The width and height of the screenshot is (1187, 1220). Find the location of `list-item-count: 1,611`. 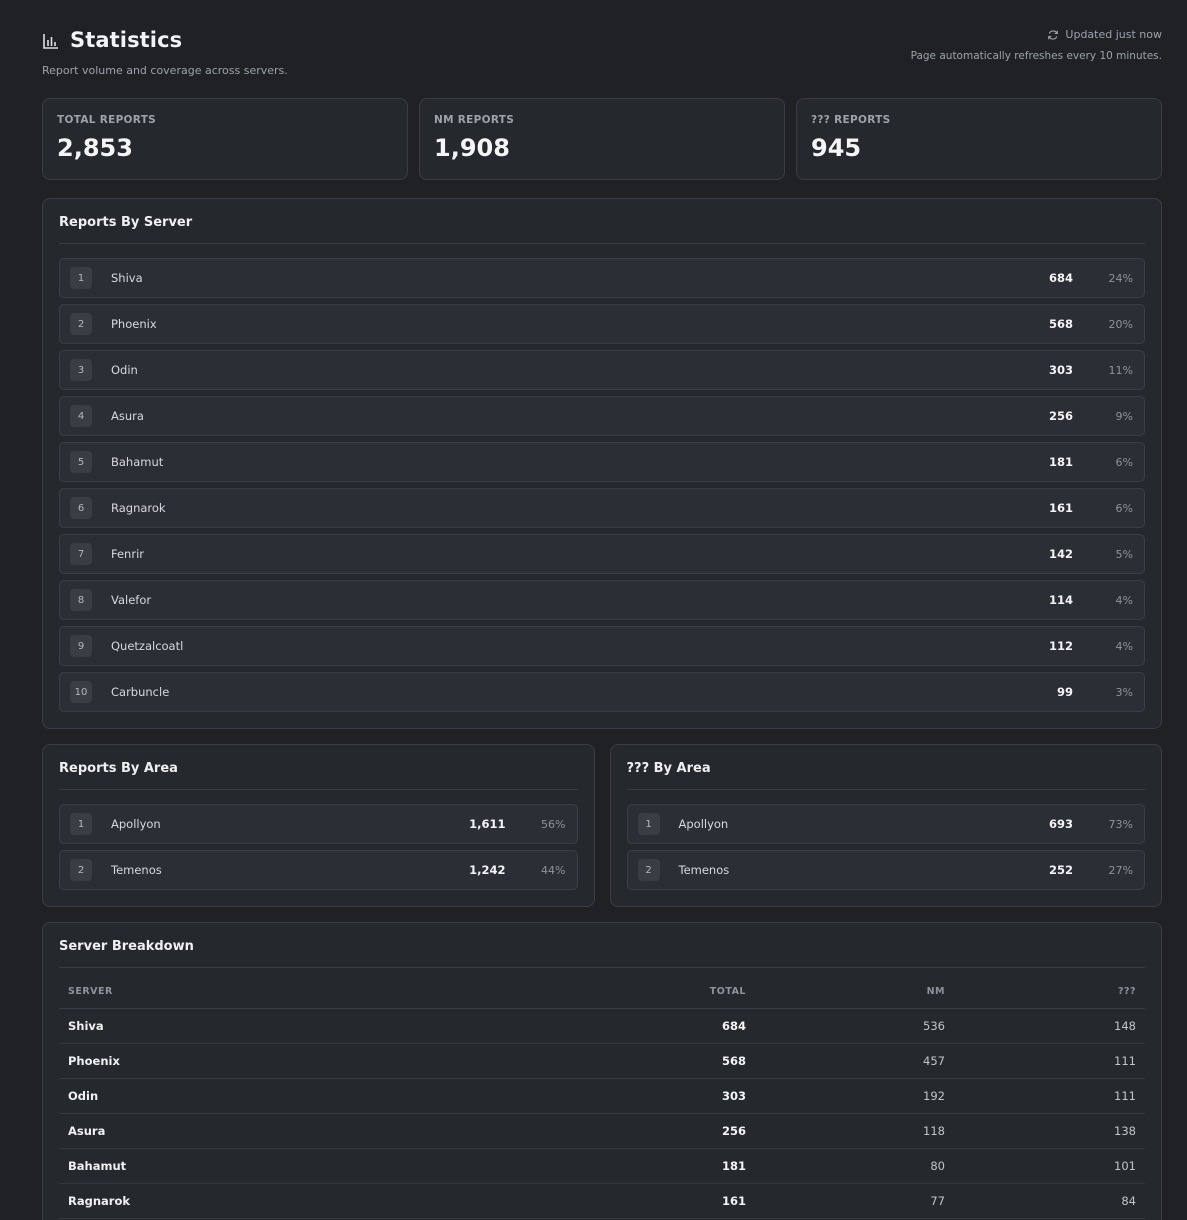

list-item-count: 1,611 is located at coordinates (487, 824).